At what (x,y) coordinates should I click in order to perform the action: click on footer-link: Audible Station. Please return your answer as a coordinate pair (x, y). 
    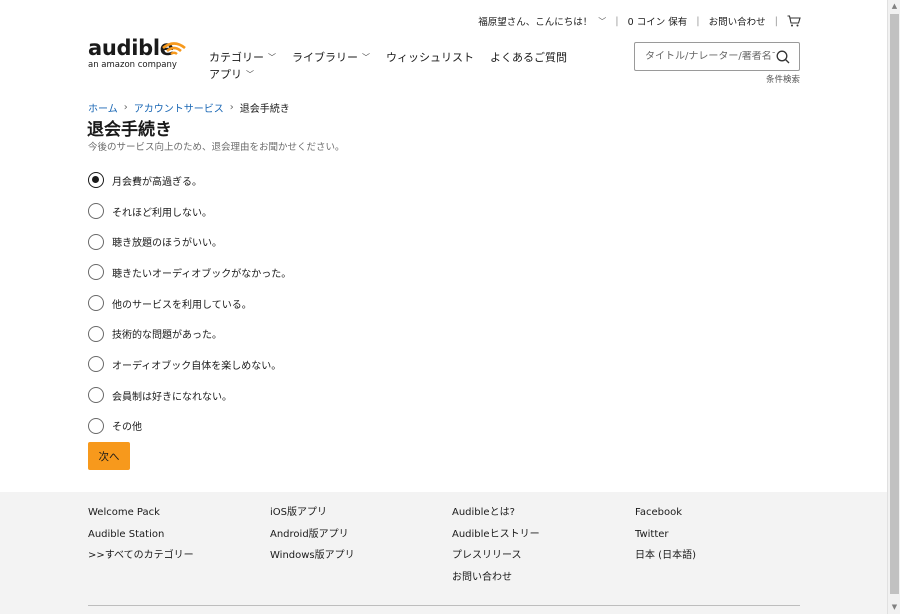
    Looking at the image, I should click on (141, 540).